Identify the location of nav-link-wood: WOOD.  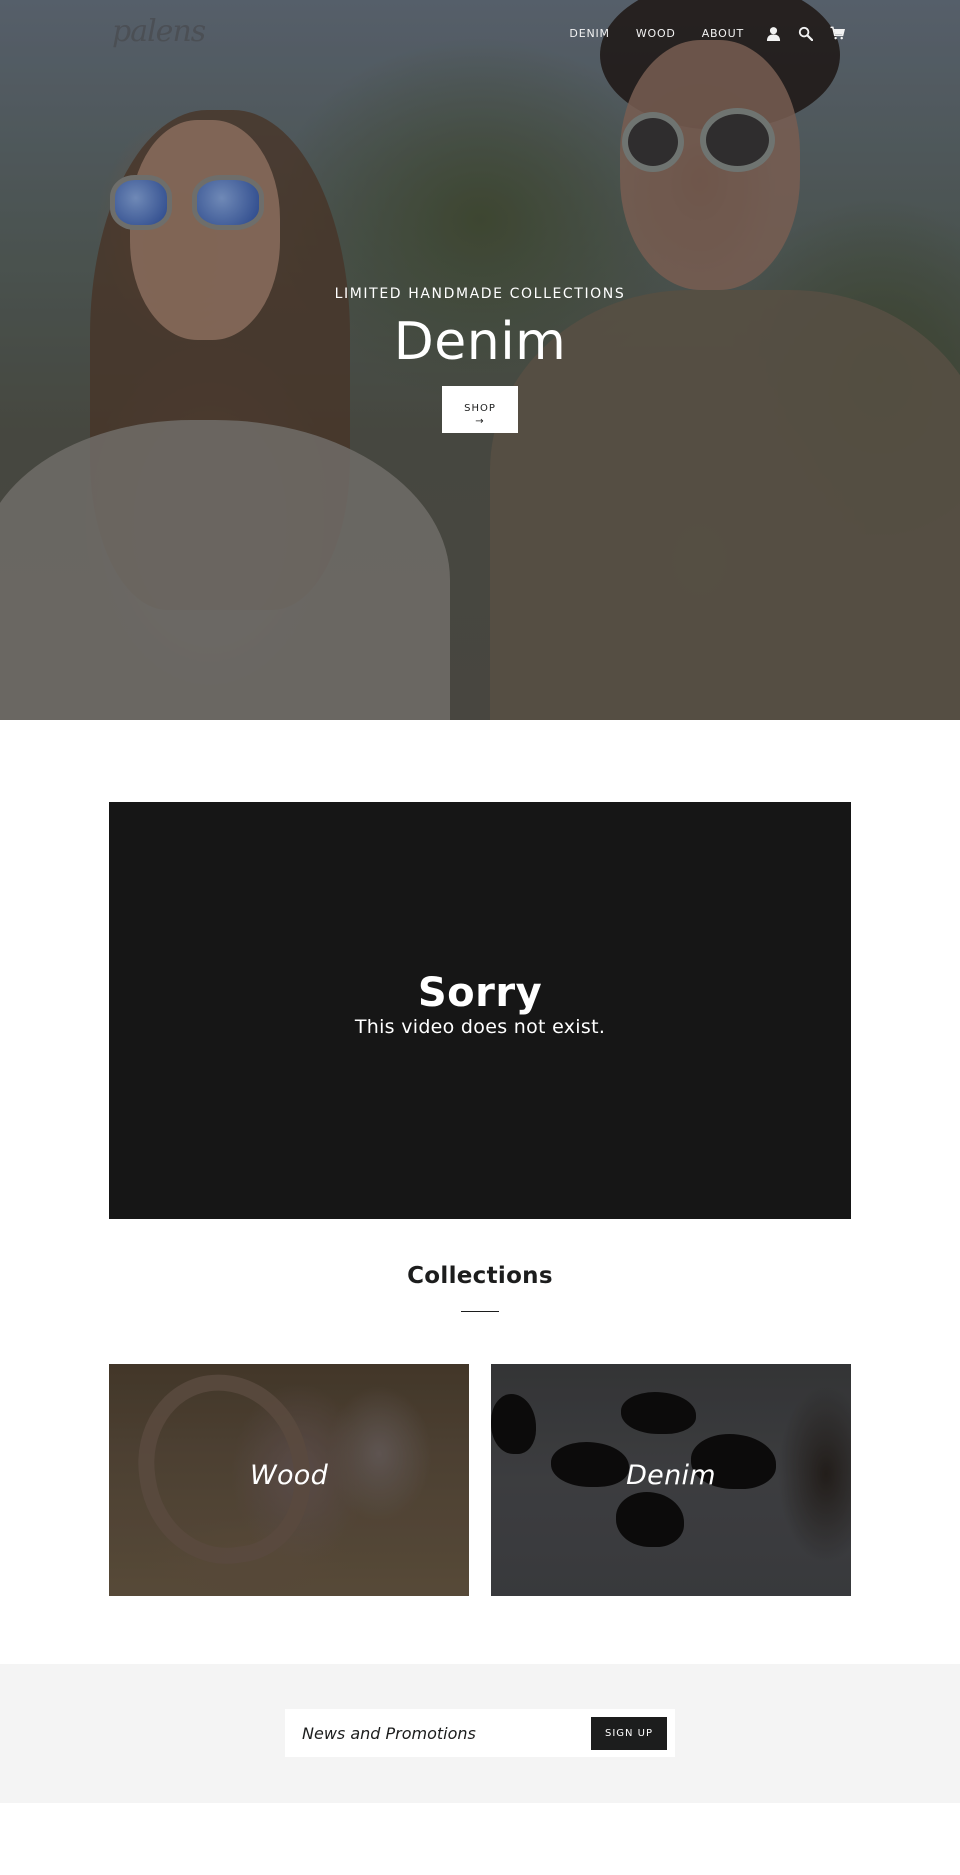
(656, 33).